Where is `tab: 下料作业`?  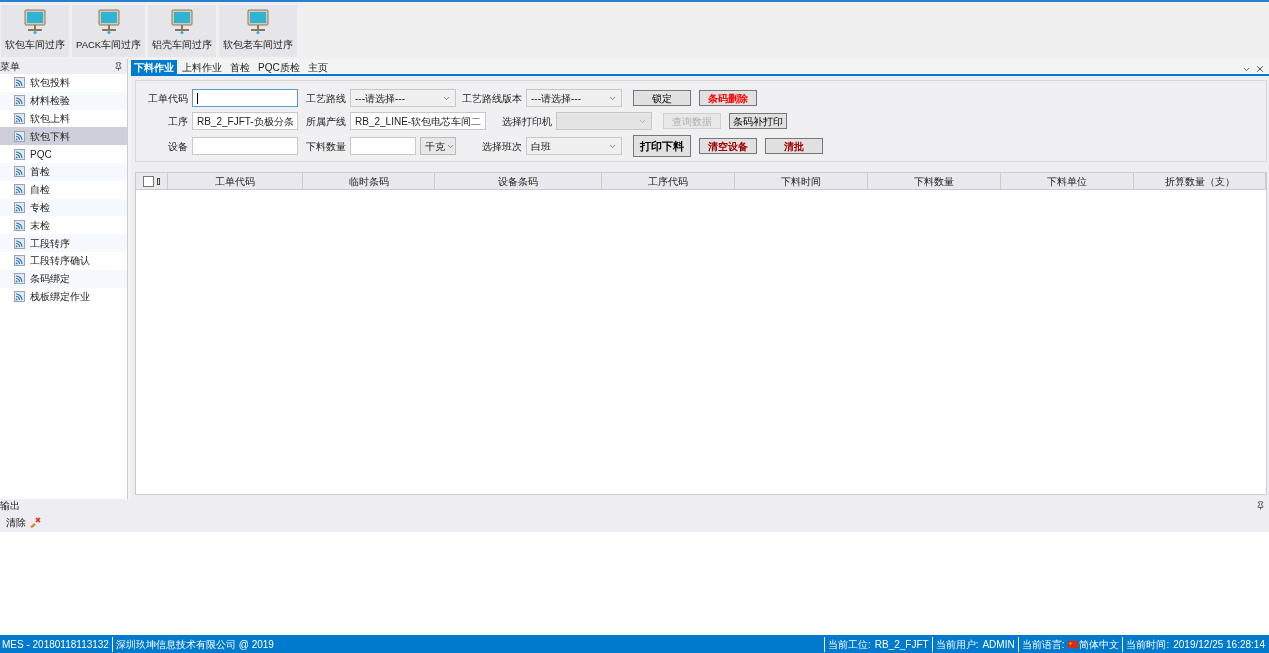 tab: 下料作业 is located at coordinates (154, 67).